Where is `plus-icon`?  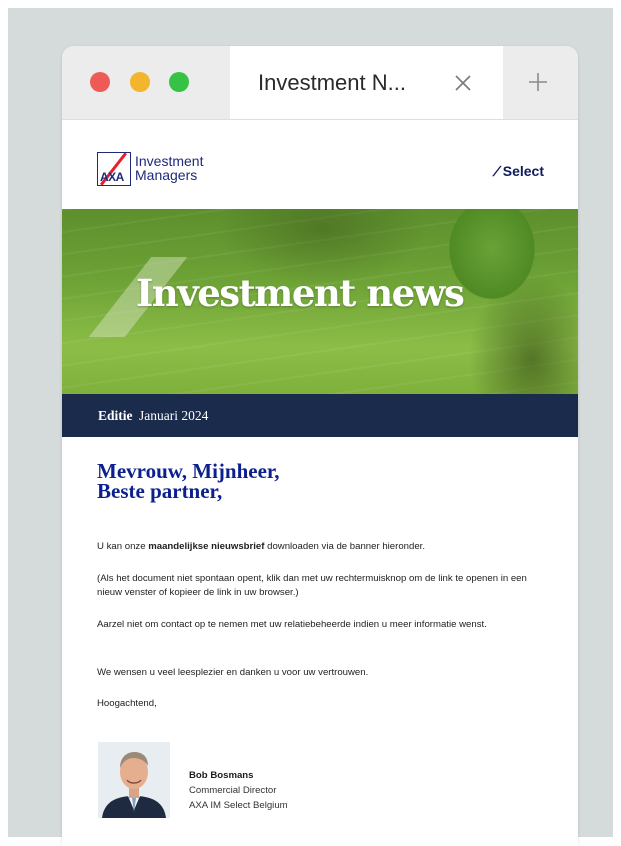
plus-icon is located at coordinates (538, 82).